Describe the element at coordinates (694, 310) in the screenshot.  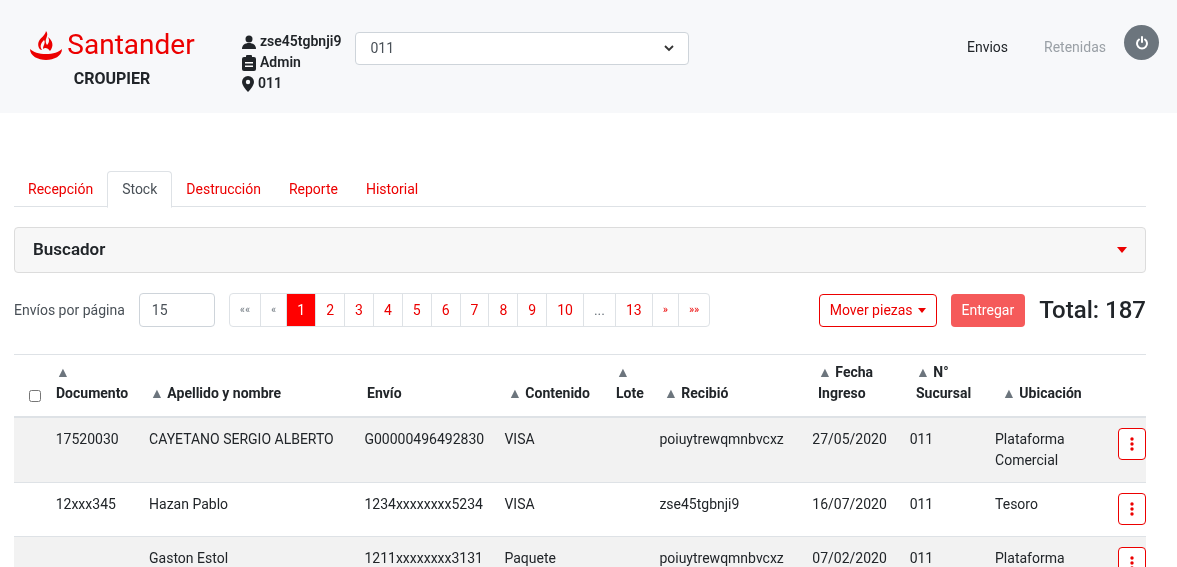
I see `last-page-link: »»` at that location.